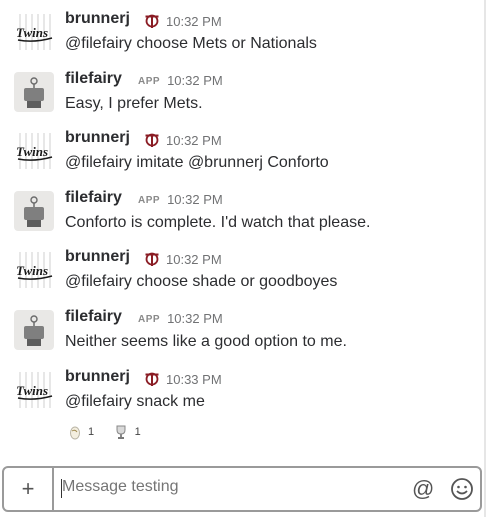 The width and height of the screenshot is (486, 517). What do you see at coordinates (75, 433) in the screenshot?
I see `egg-icon` at bounding box center [75, 433].